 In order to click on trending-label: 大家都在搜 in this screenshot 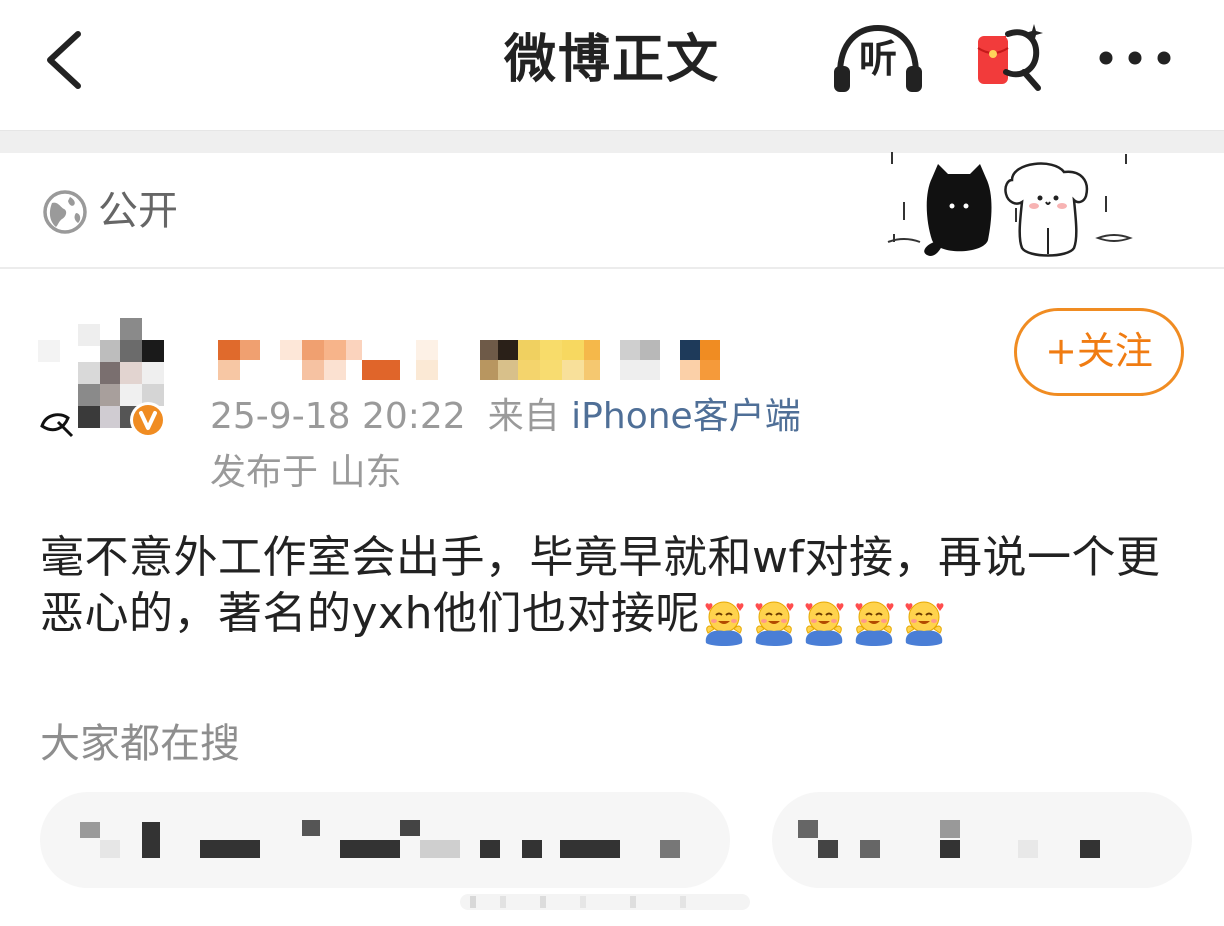, I will do `click(140, 744)`.